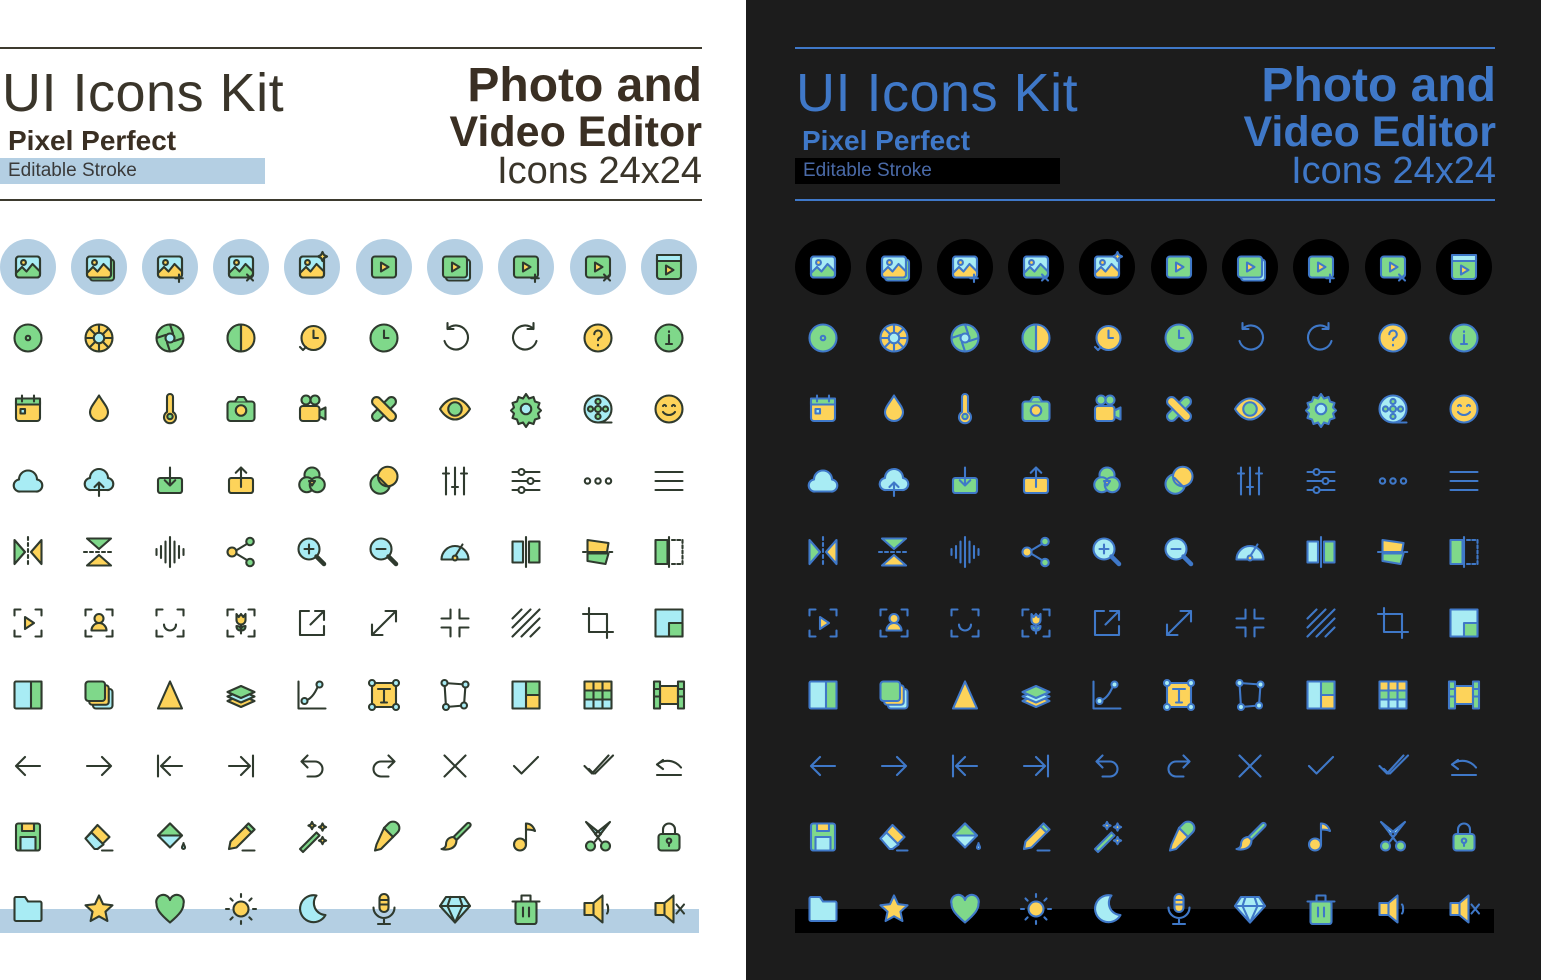  What do you see at coordinates (1107, 481) in the screenshot?
I see `color-channels-icon` at bounding box center [1107, 481].